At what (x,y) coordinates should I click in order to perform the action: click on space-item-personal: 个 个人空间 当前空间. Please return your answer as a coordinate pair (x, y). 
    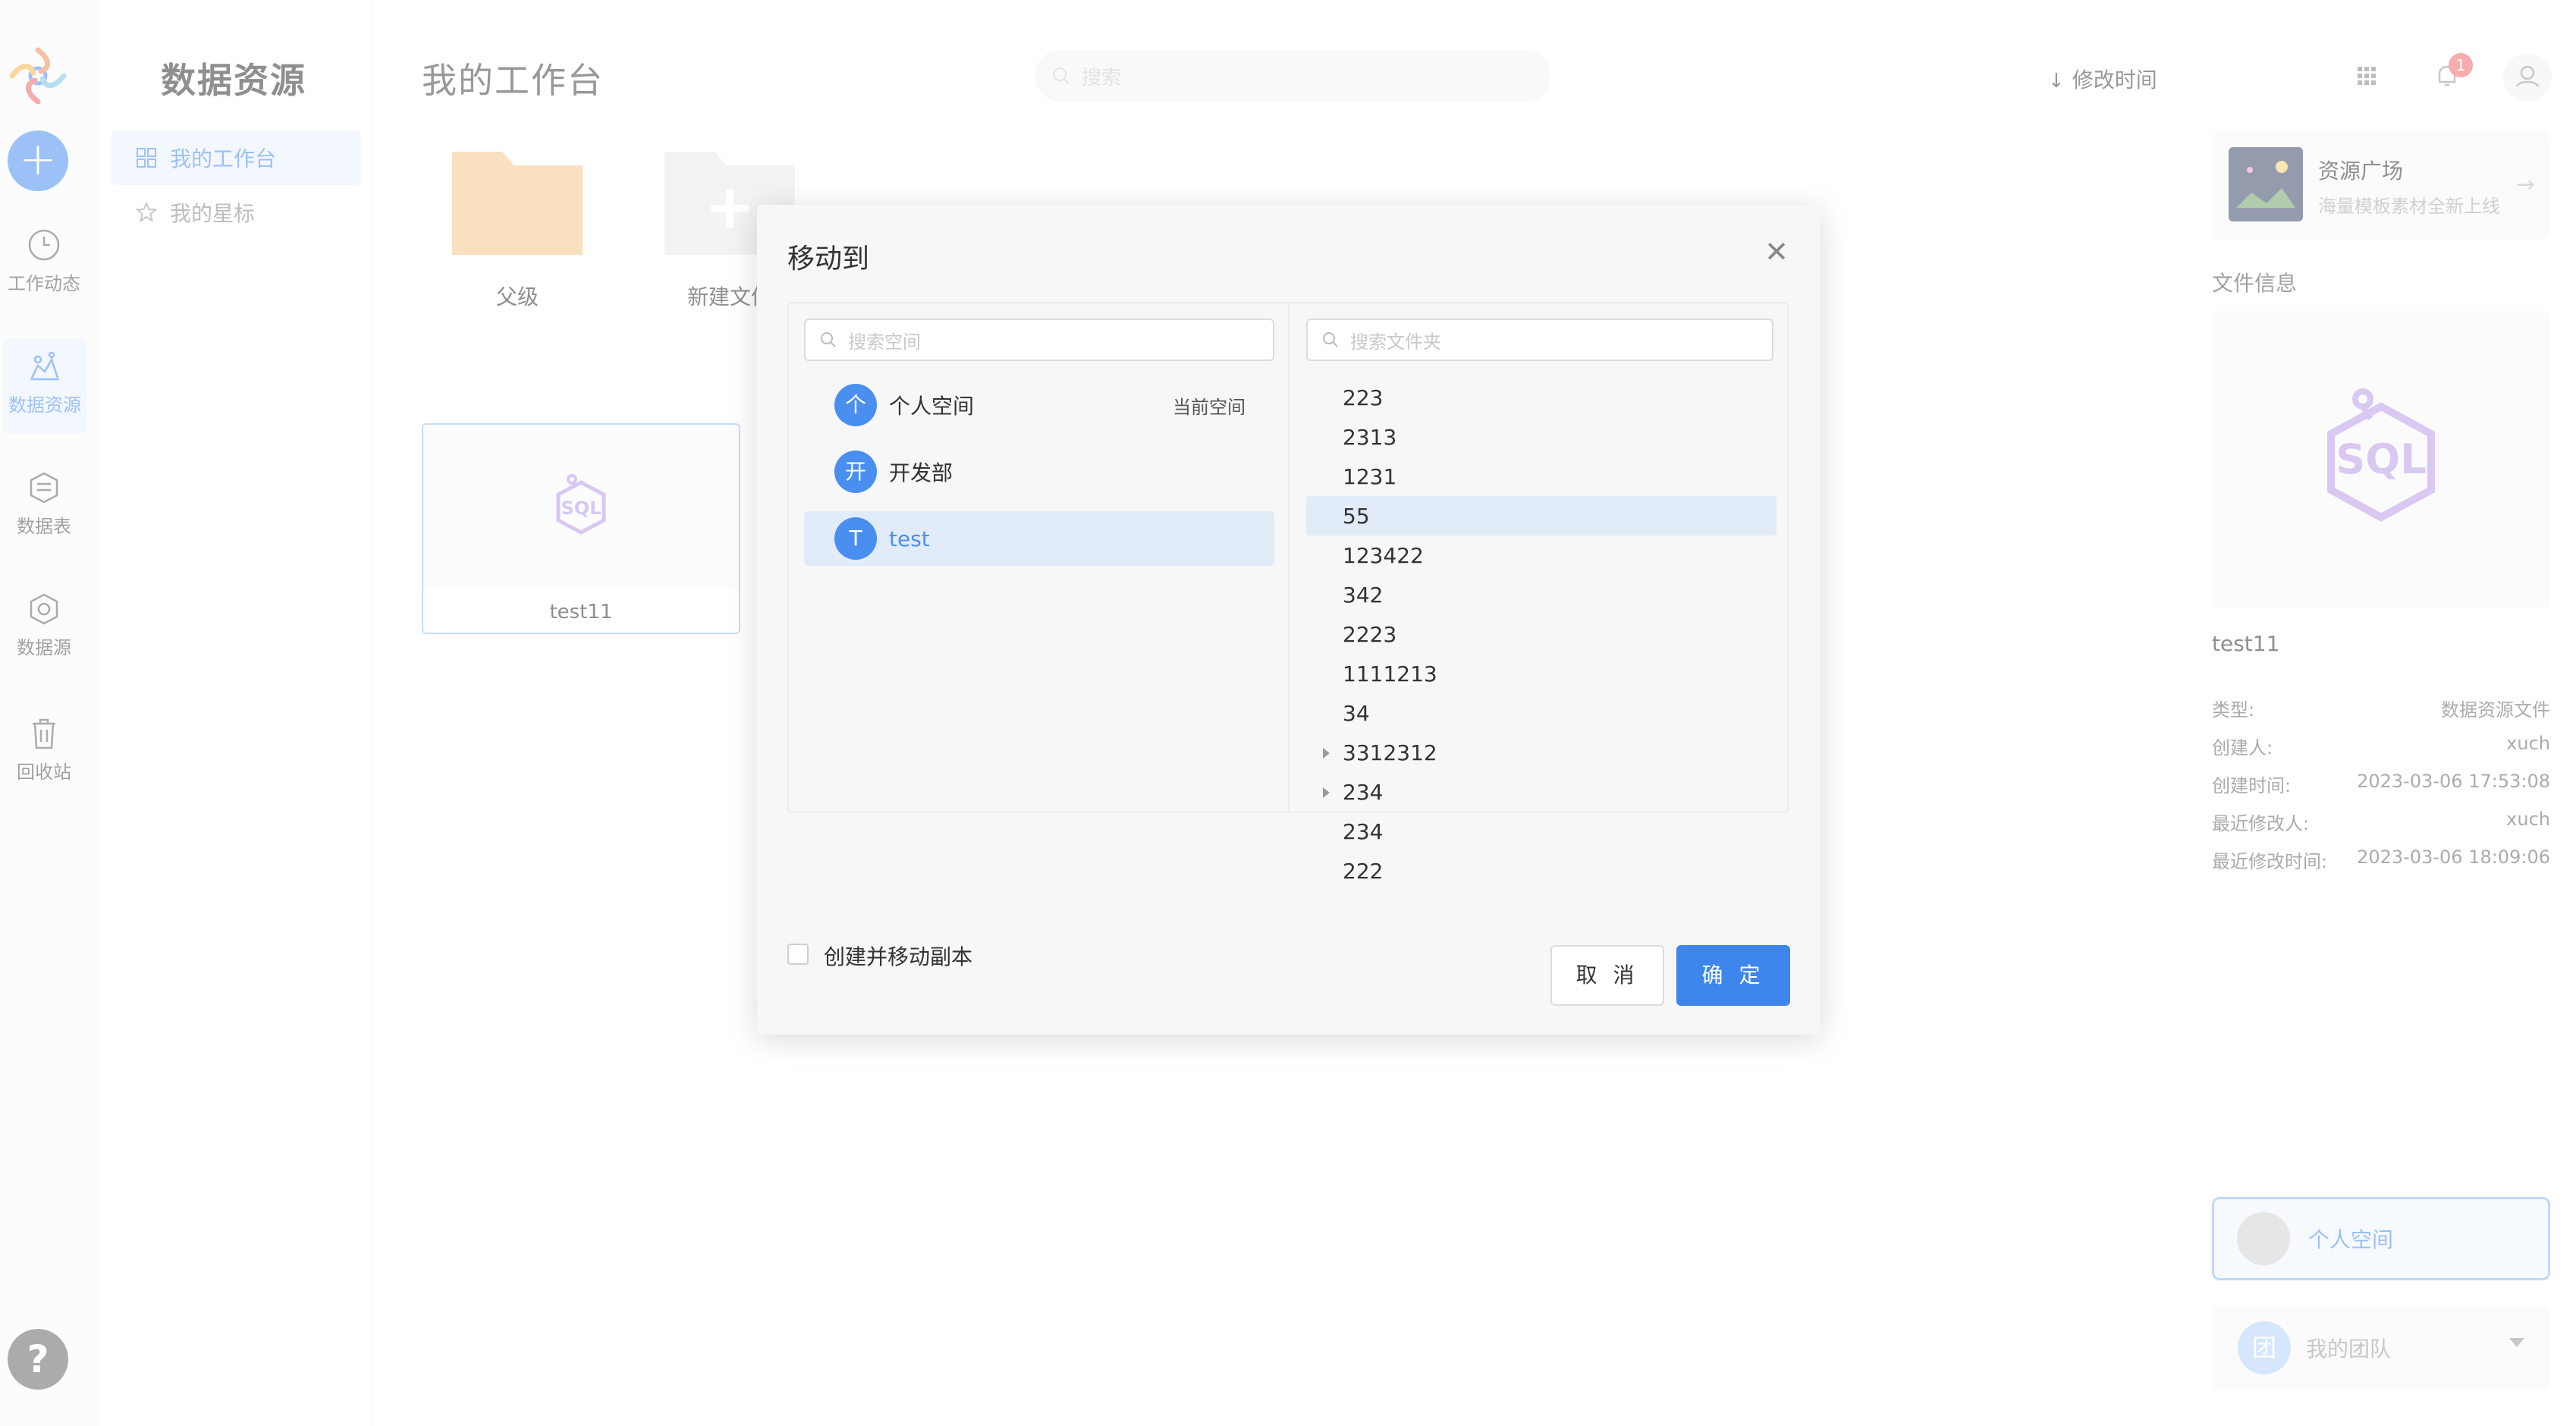
    Looking at the image, I should click on (1039, 405).